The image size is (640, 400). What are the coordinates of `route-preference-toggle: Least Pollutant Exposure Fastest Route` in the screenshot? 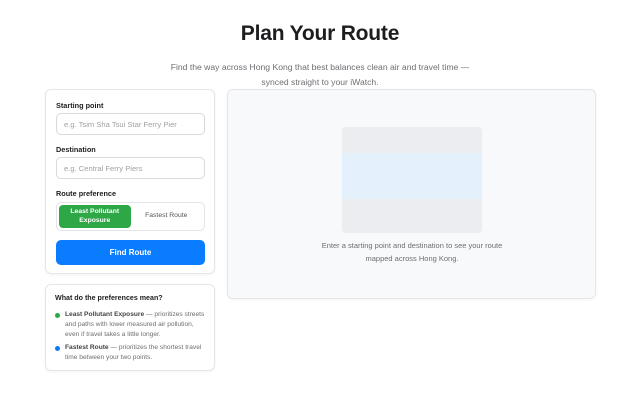 It's located at (130, 216).